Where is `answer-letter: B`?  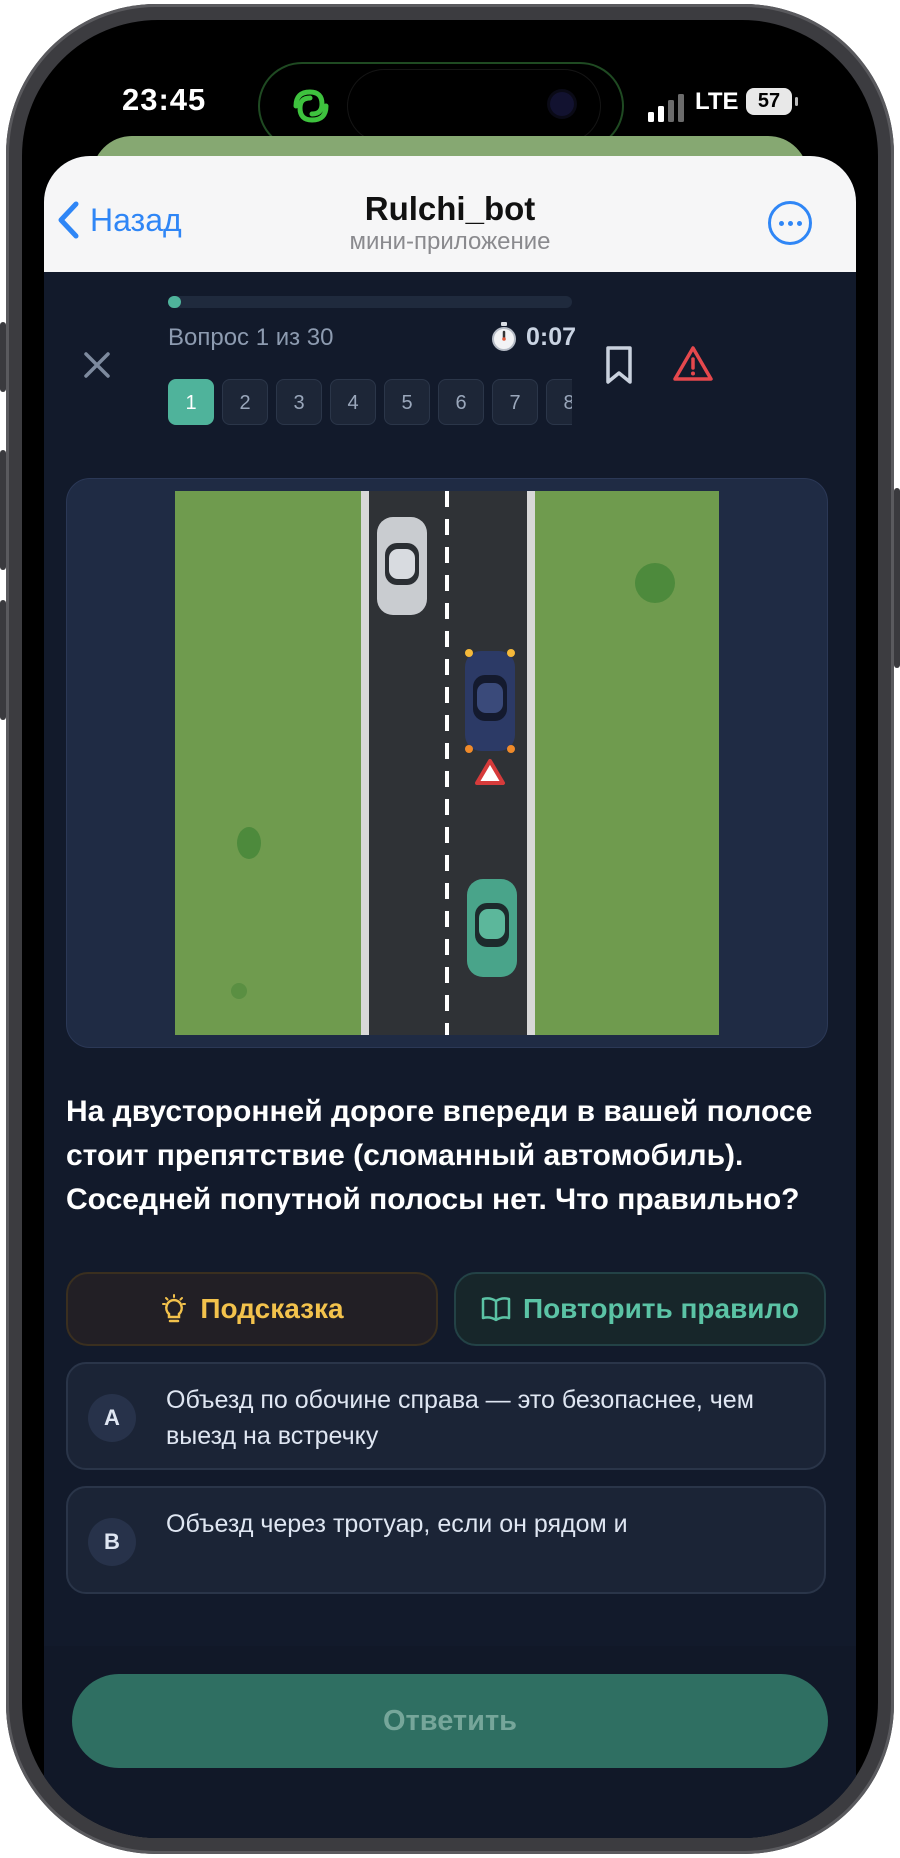
answer-letter: B is located at coordinates (112, 1542).